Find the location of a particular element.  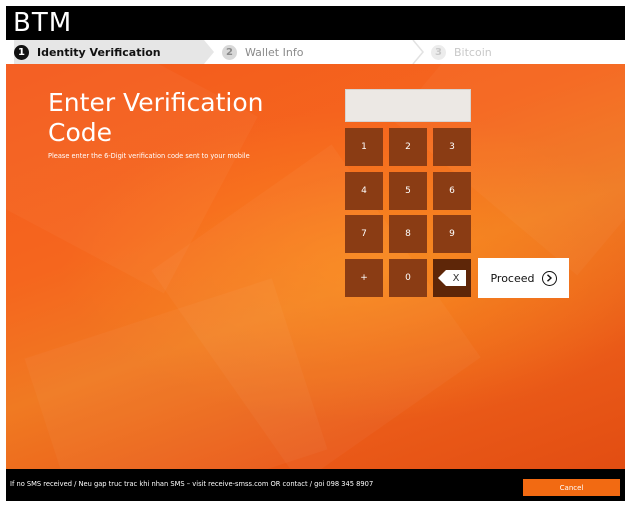

step-label: Bitcoin is located at coordinates (473, 52).